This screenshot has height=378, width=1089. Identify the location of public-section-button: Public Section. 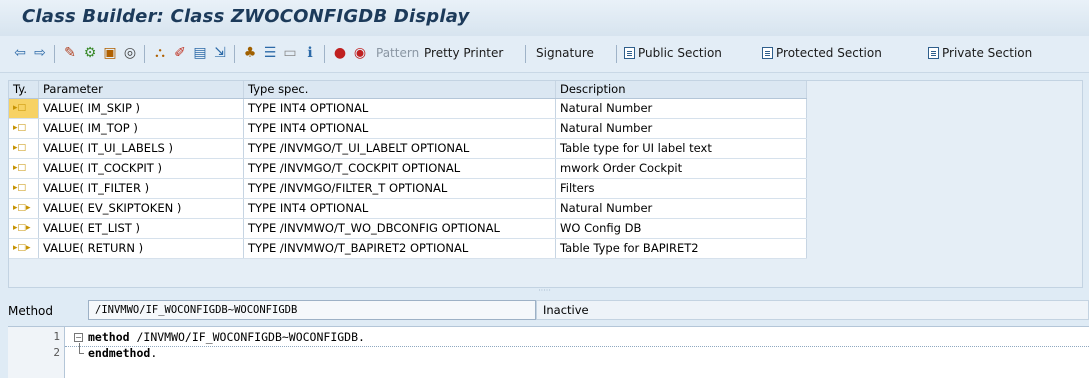
(673, 53).